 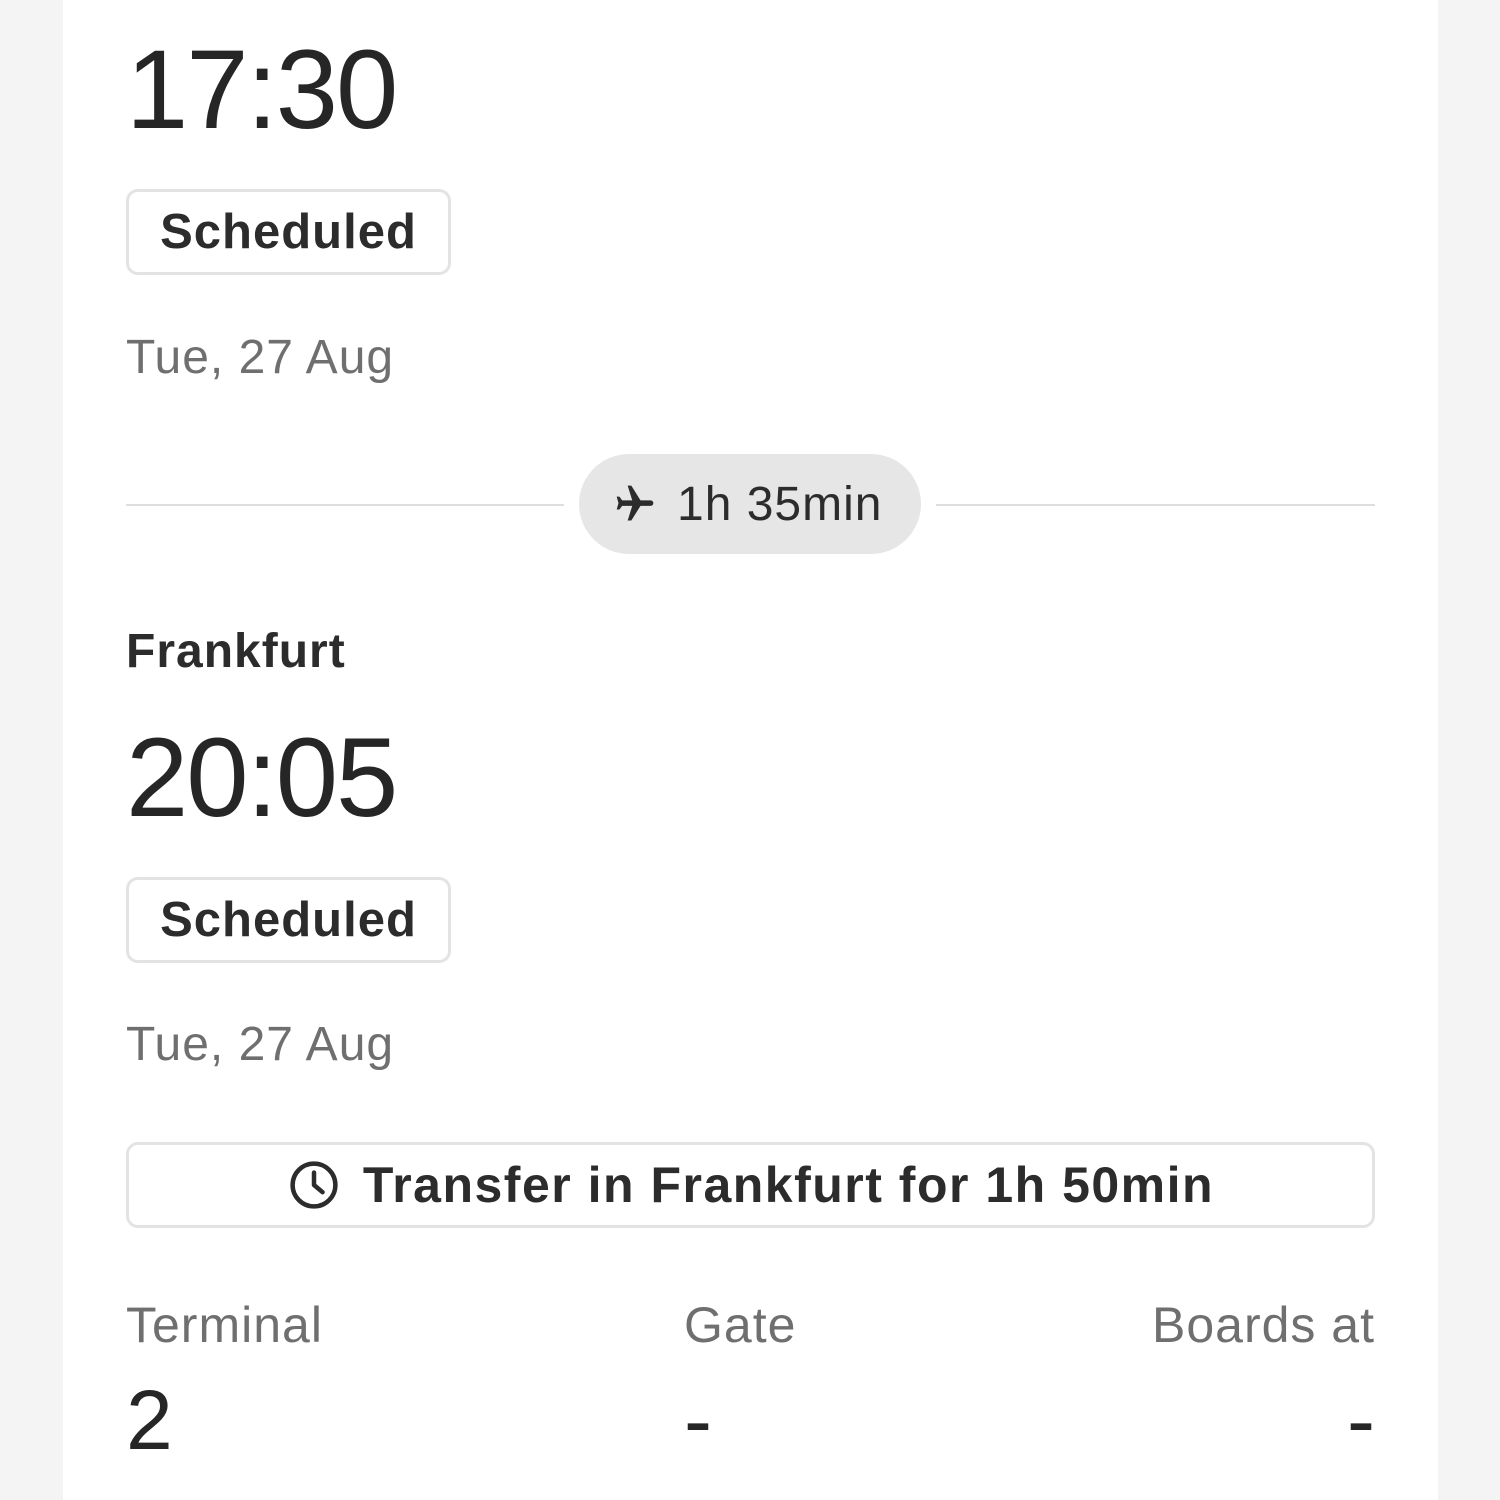 I want to click on airplane-icon, so click(x=635, y=503).